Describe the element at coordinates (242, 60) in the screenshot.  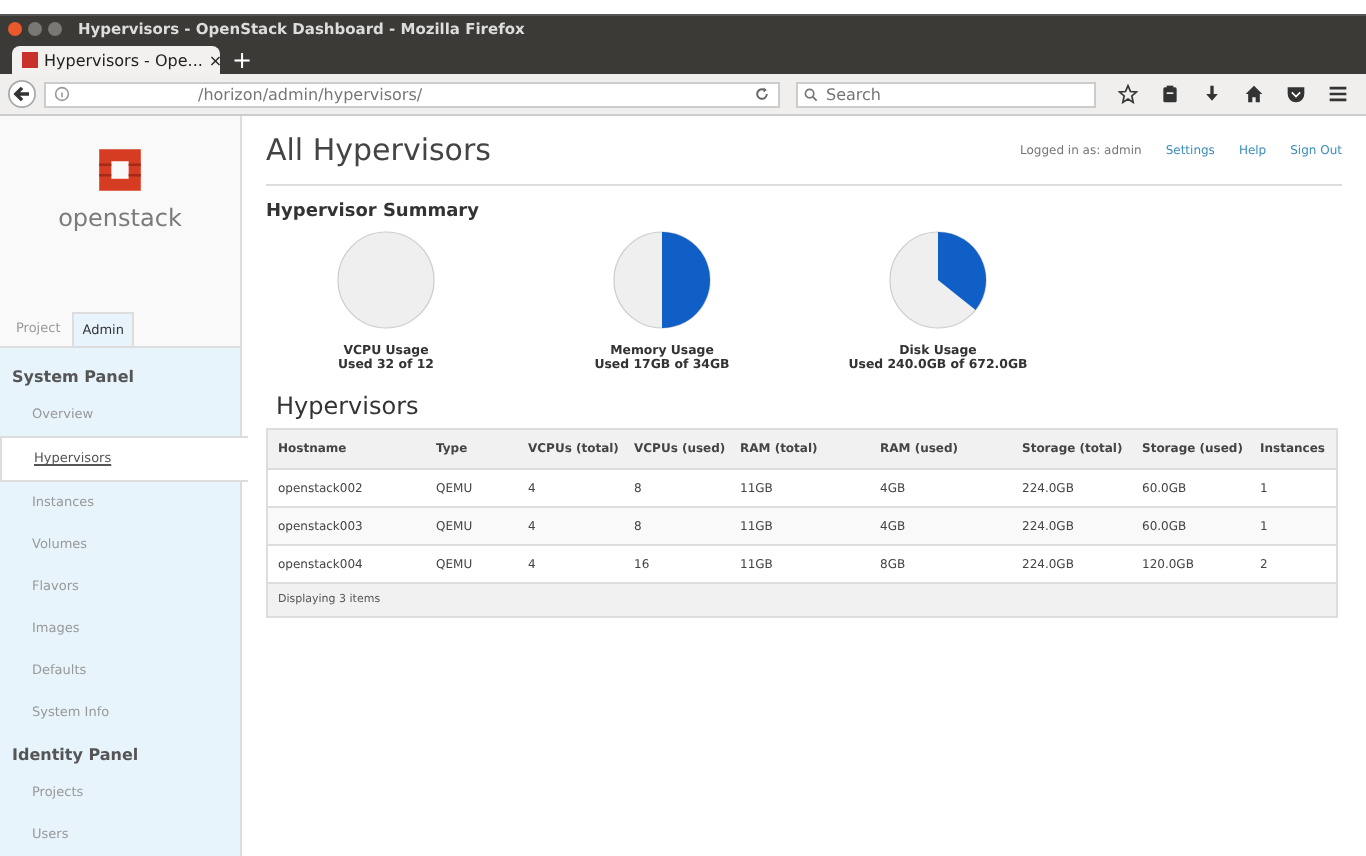
I see `new-tab-button: +` at that location.